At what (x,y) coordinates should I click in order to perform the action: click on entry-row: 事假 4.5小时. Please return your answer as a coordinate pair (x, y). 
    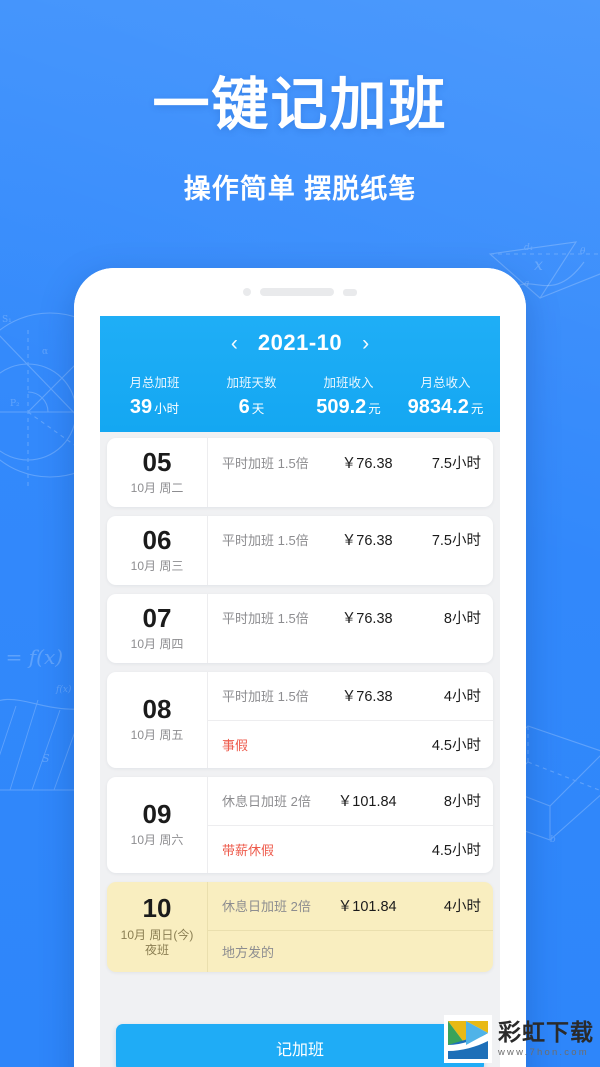
    Looking at the image, I should click on (350, 743).